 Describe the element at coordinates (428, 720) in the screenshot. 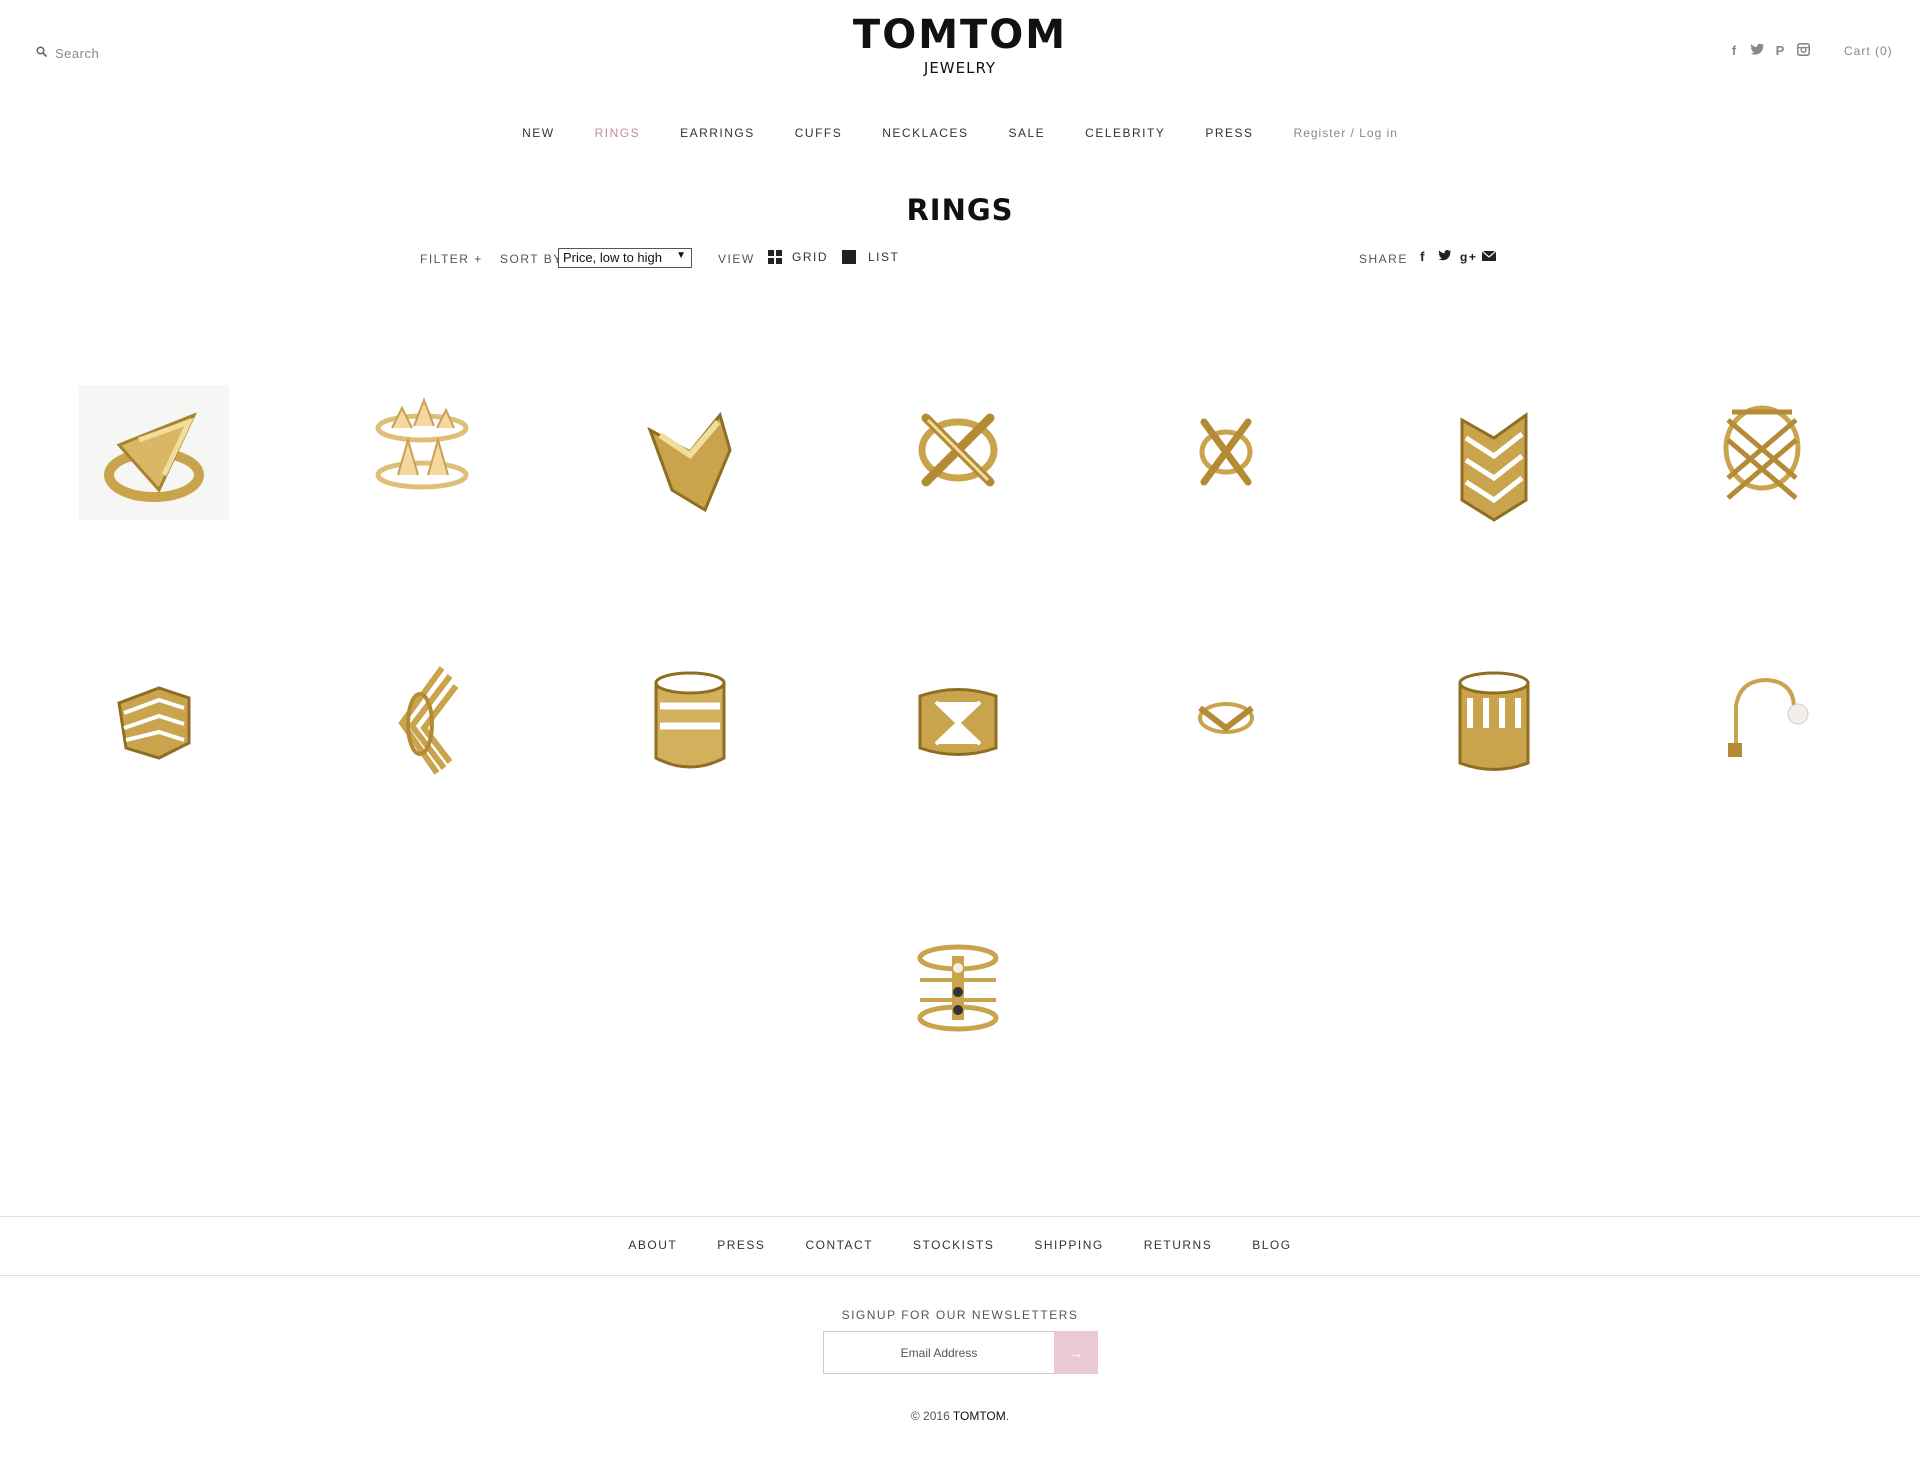

I see `angled-chevron-ring-image` at that location.